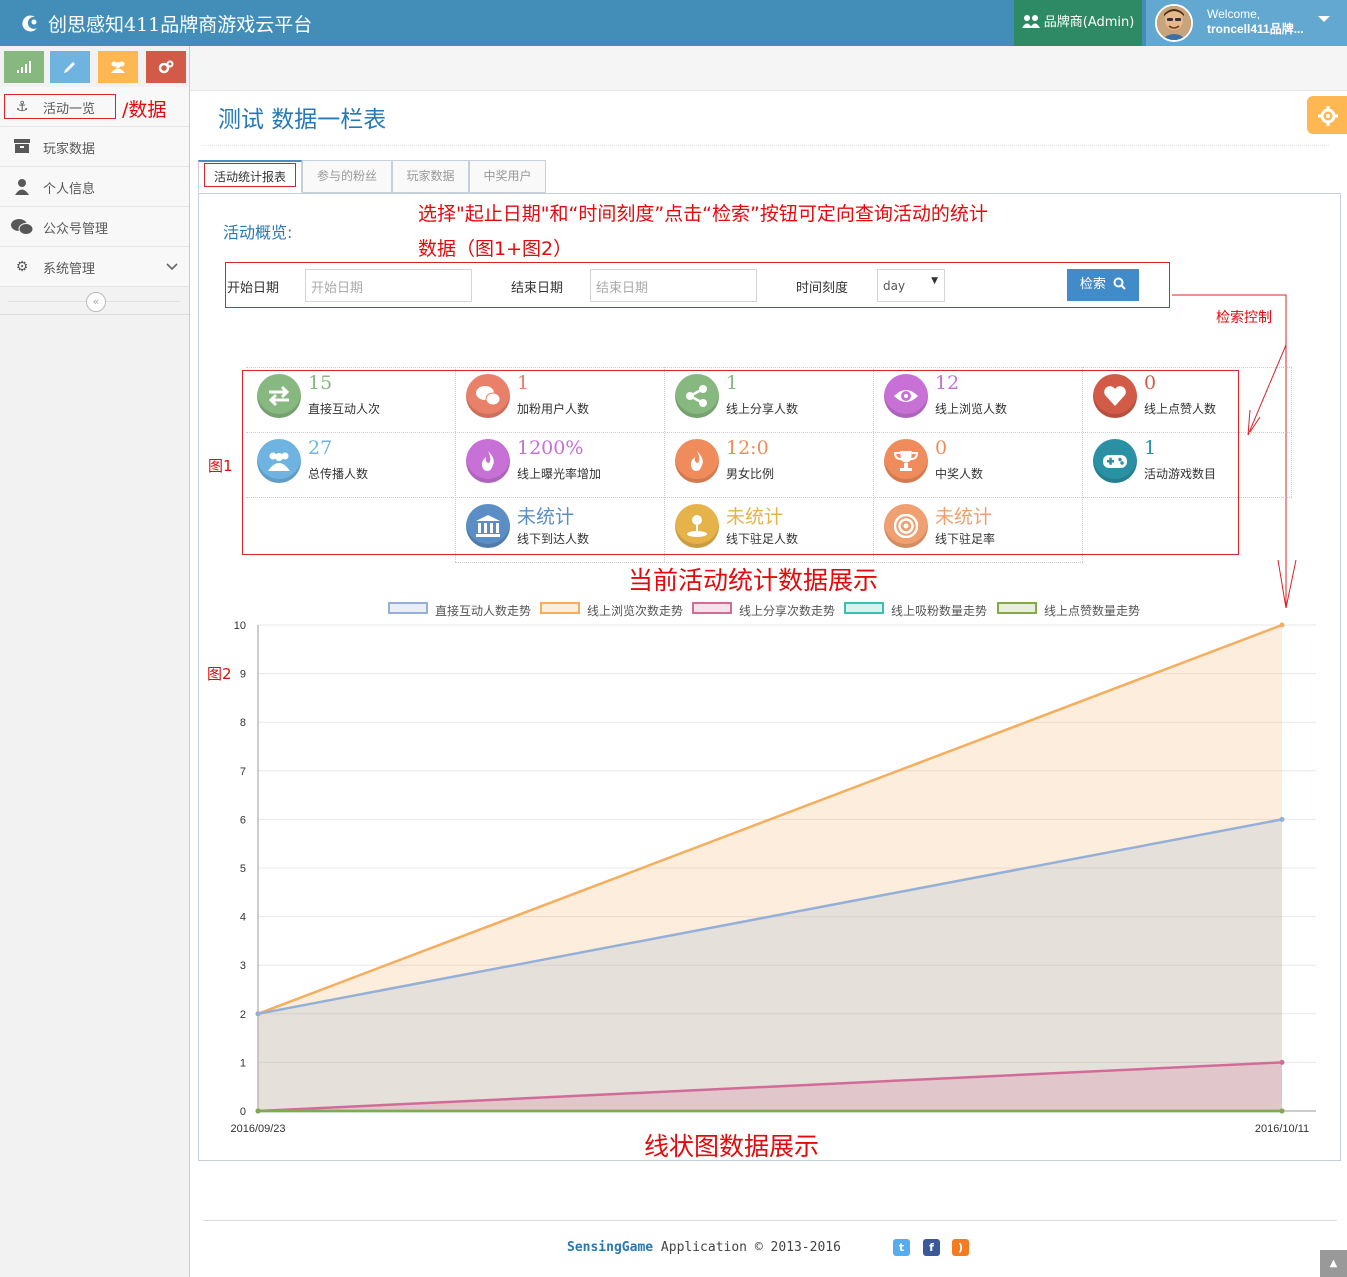 This screenshot has height=1277, width=1347. What do you see at coordinates (697, 396) in the screenshot?
I see `share-icon` at bounding box center [697, 396].